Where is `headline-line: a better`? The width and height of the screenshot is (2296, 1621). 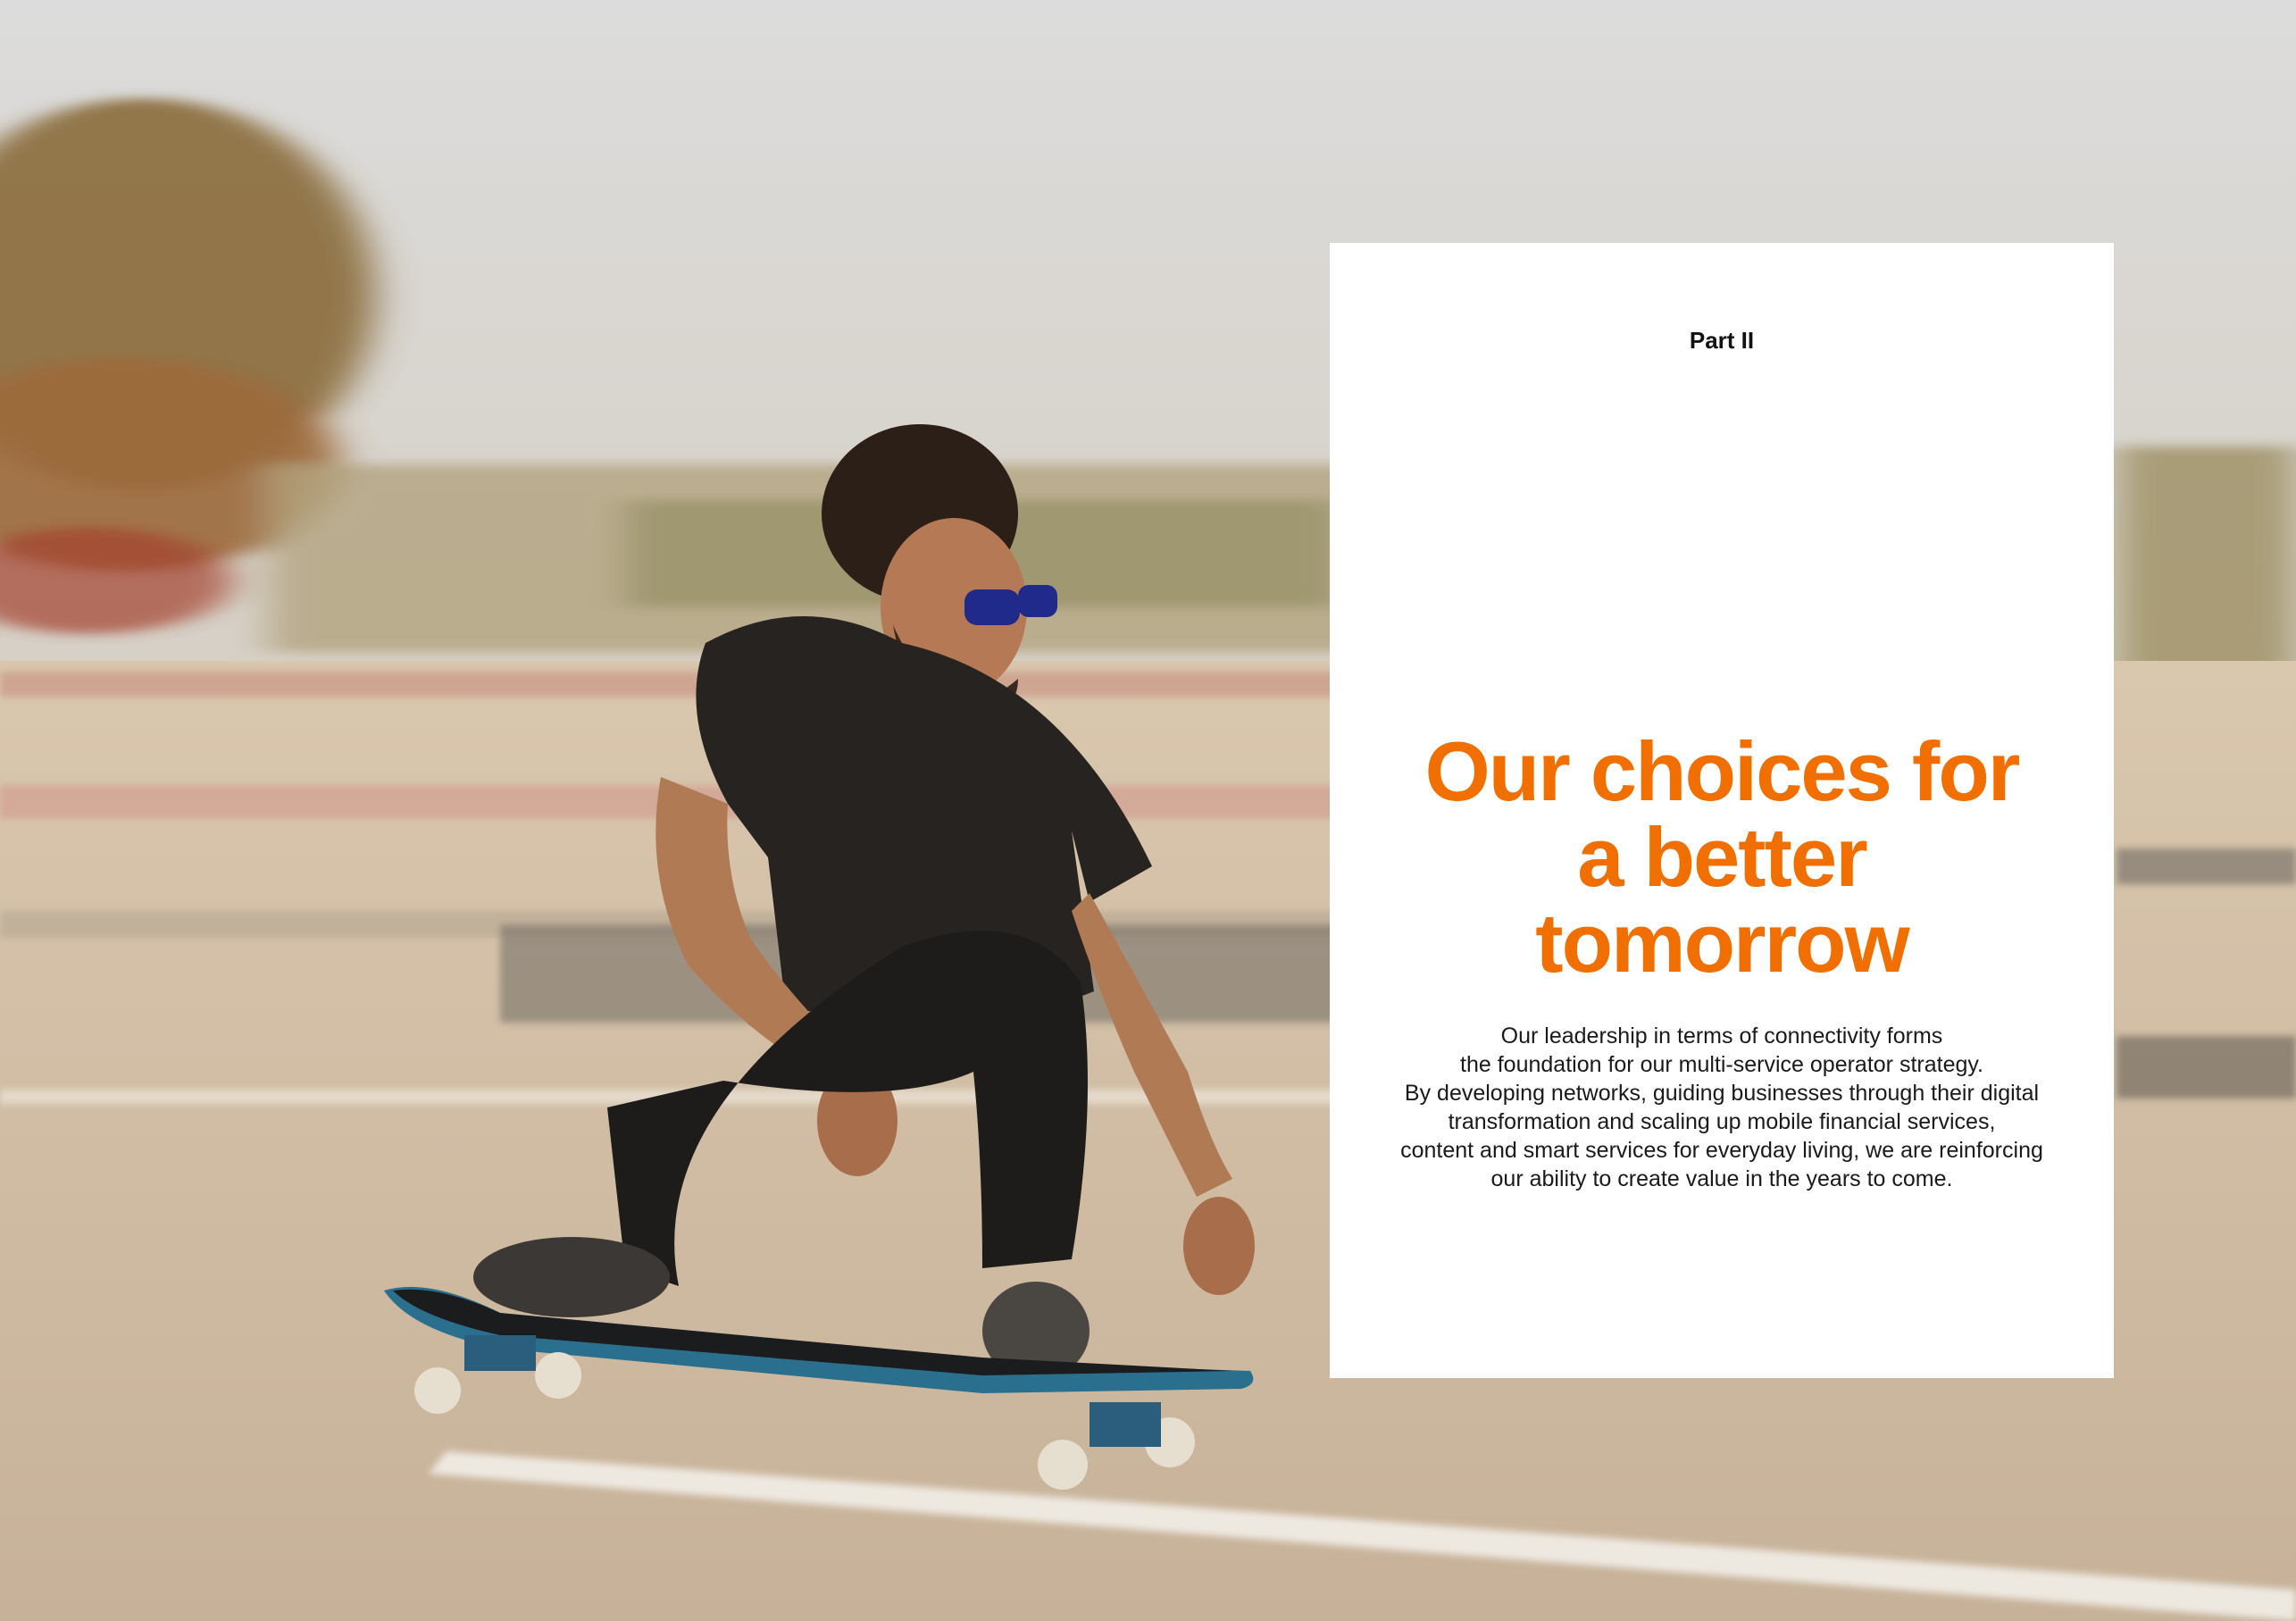 headline-line: a better is located at coordinates (1722, 857).